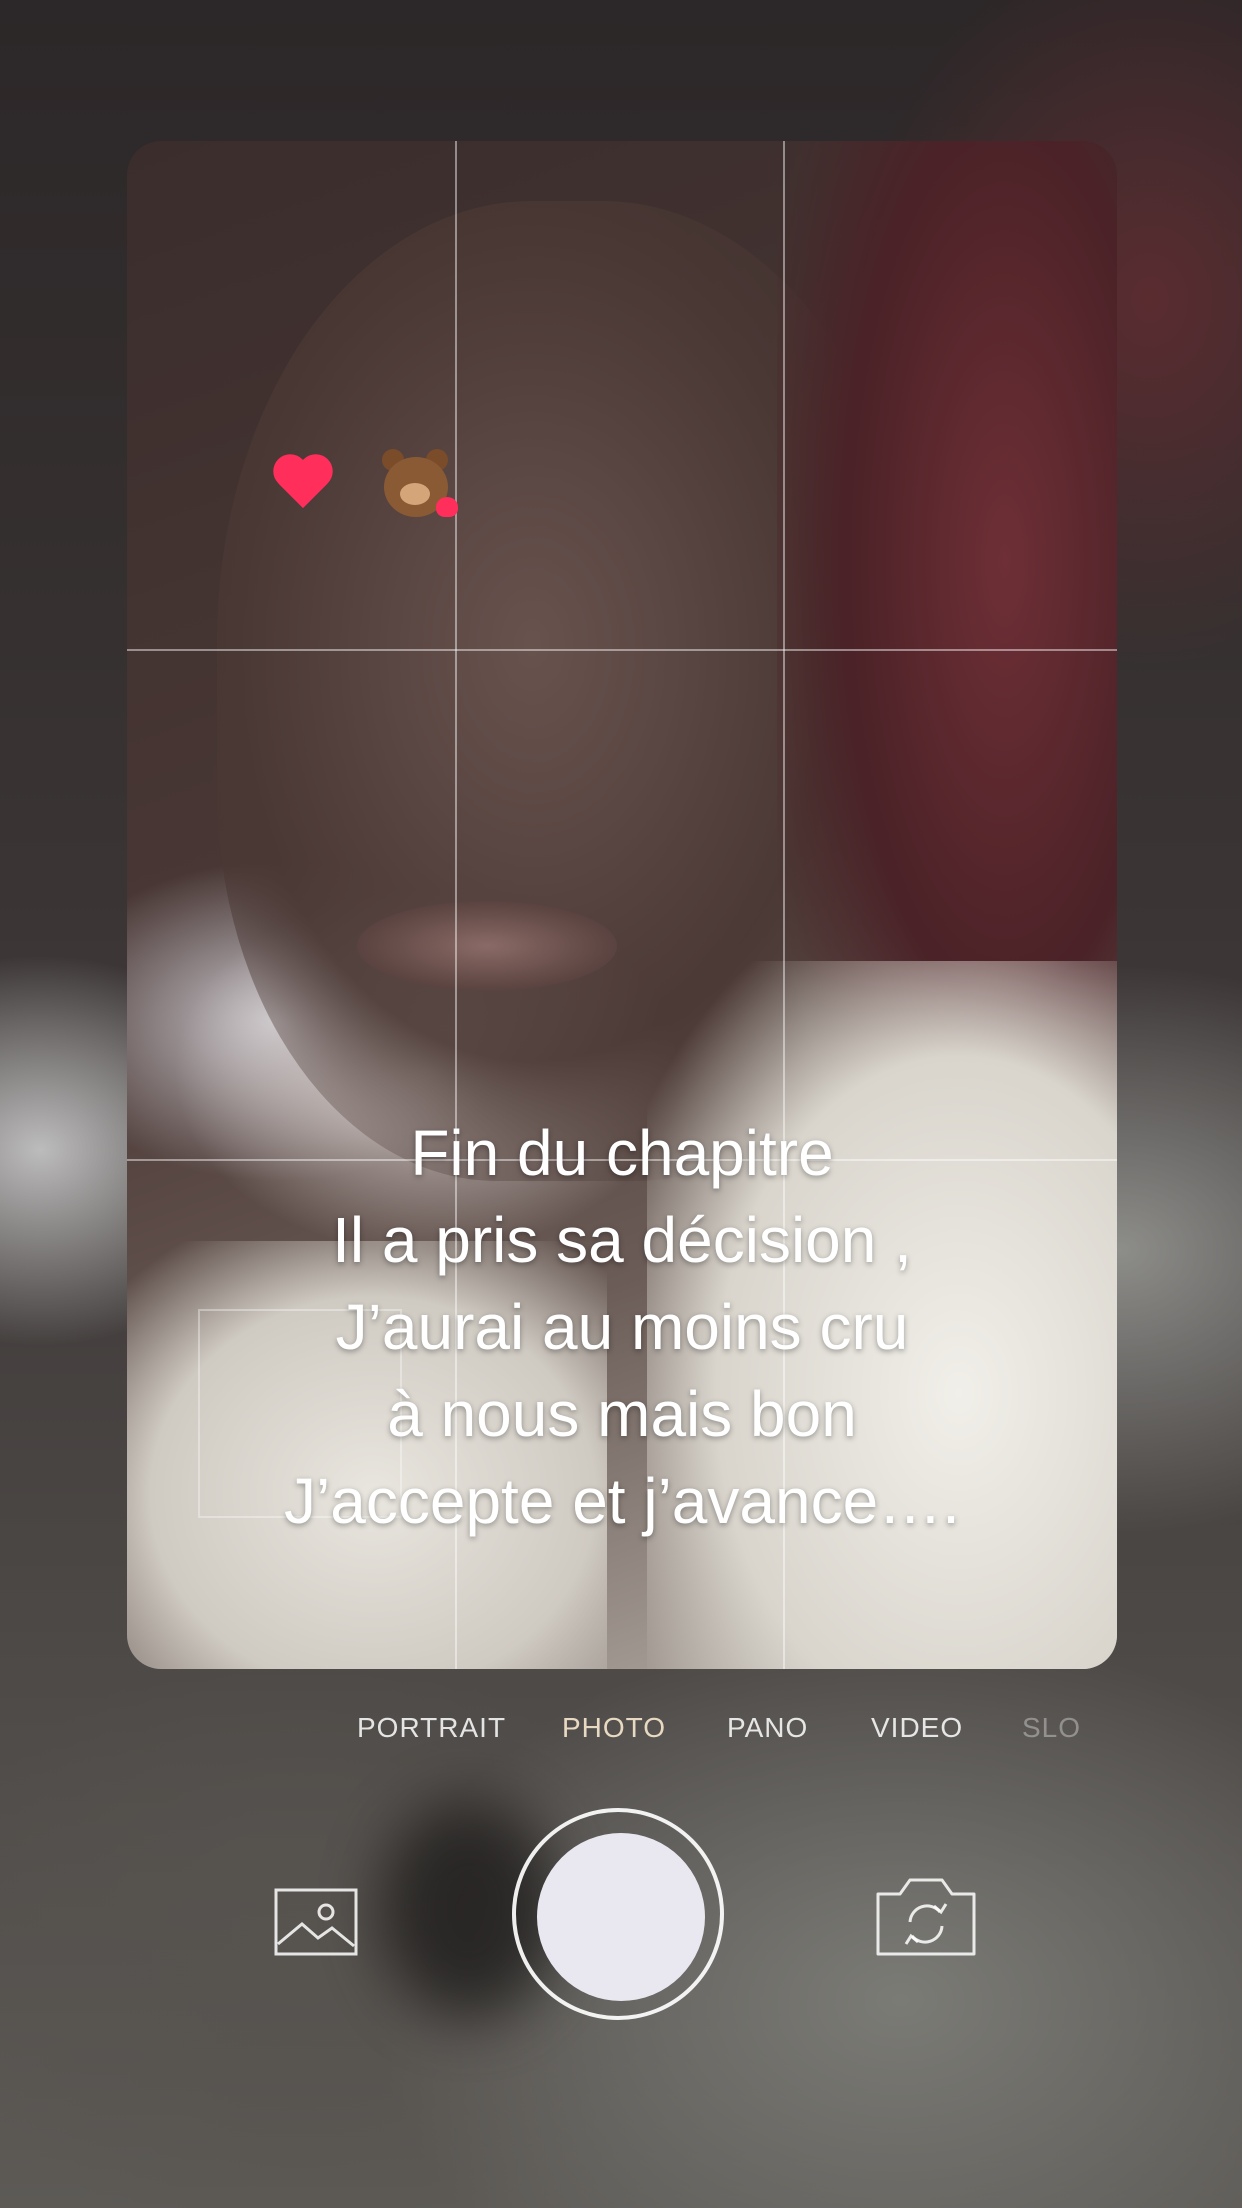 This screenshot has width=1242, height=2208. Describe the element at coordinates (621, 1917) in the screenshot. I see `shutter-button` at that location.